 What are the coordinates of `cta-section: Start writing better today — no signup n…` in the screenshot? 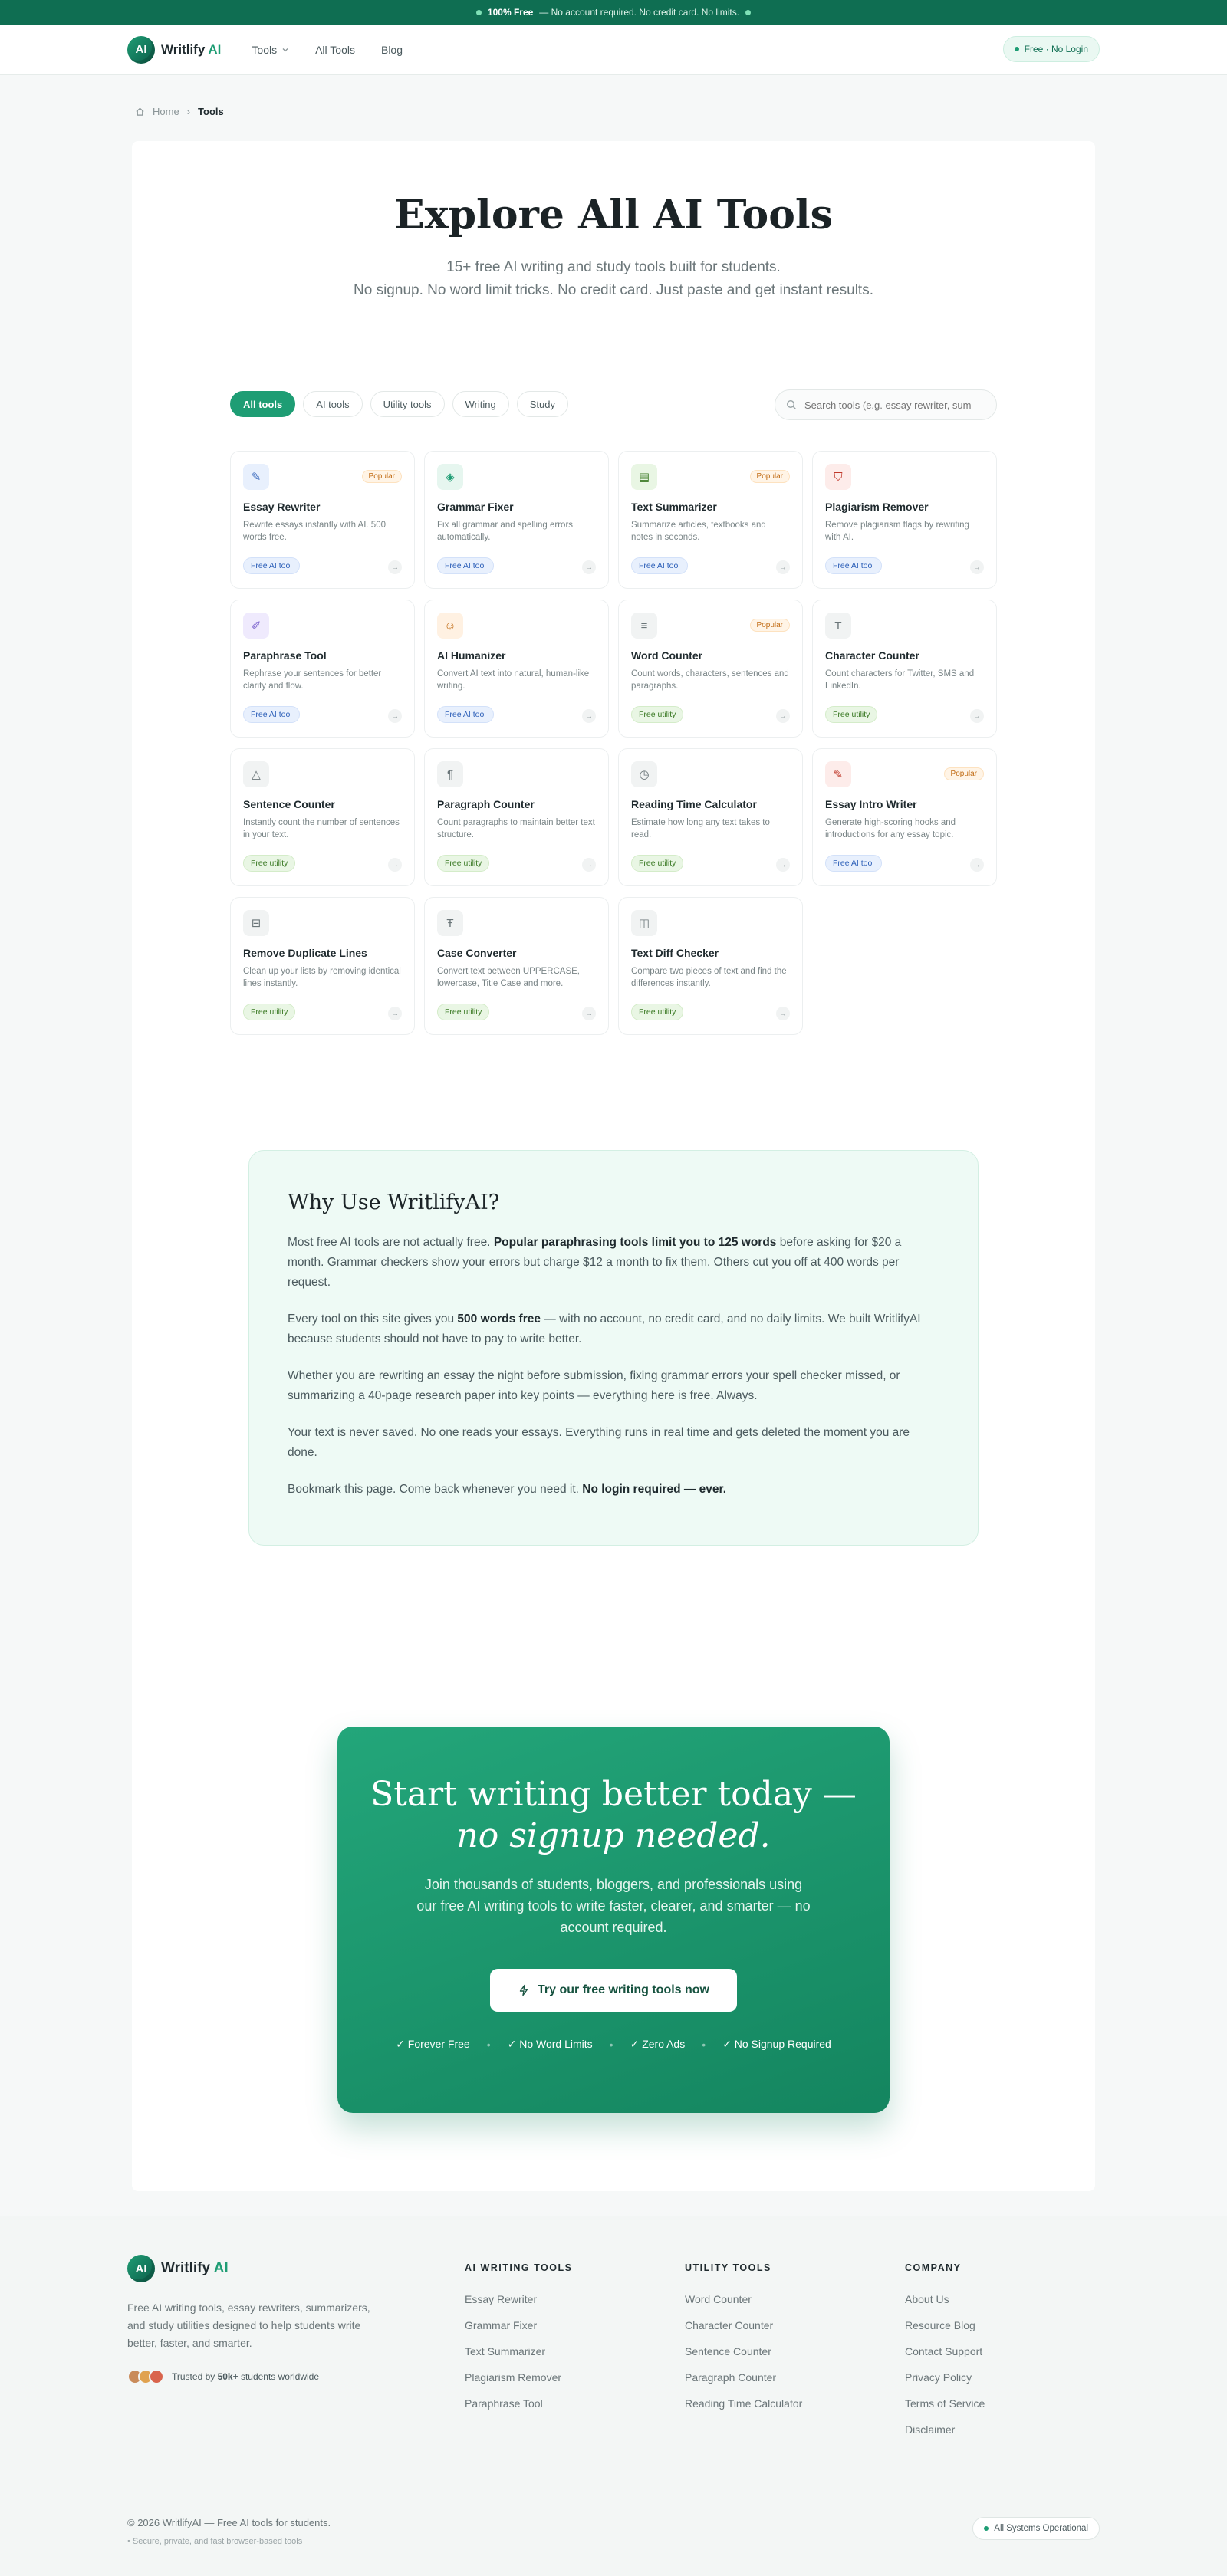 It's located at (613, 1920).